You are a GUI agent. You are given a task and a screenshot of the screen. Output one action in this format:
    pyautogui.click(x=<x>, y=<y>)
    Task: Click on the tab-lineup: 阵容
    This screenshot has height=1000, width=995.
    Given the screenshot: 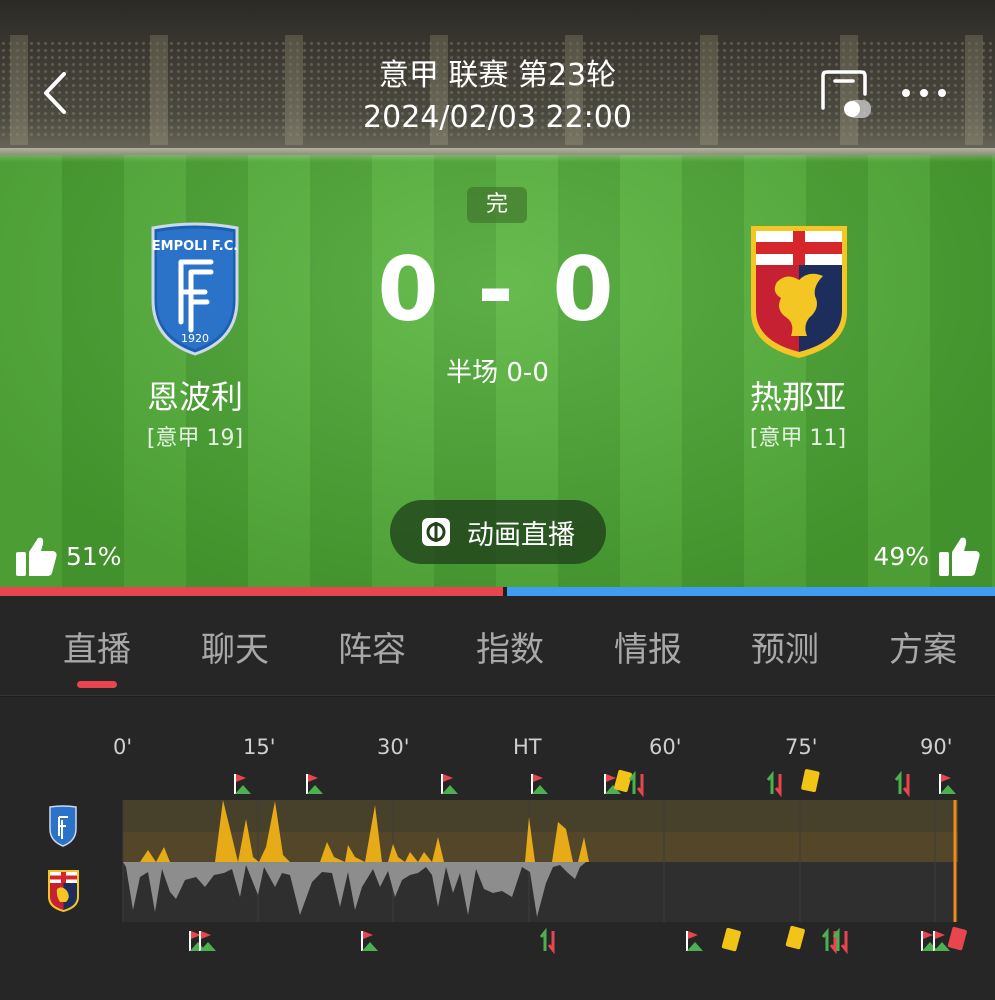 What is the action you would take?
    pyautogui.click(x=372, y=646)
    